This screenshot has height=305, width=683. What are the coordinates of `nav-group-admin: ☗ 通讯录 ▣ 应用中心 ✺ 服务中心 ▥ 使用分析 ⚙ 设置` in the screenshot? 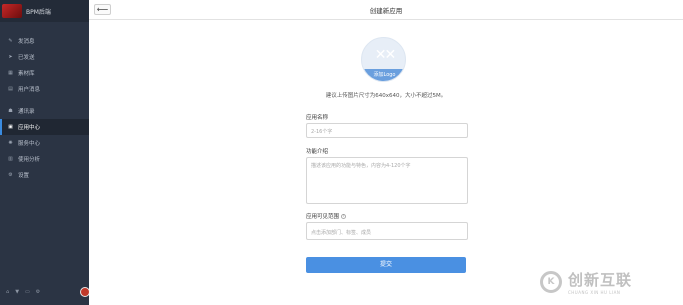 It's located at (44, 143).